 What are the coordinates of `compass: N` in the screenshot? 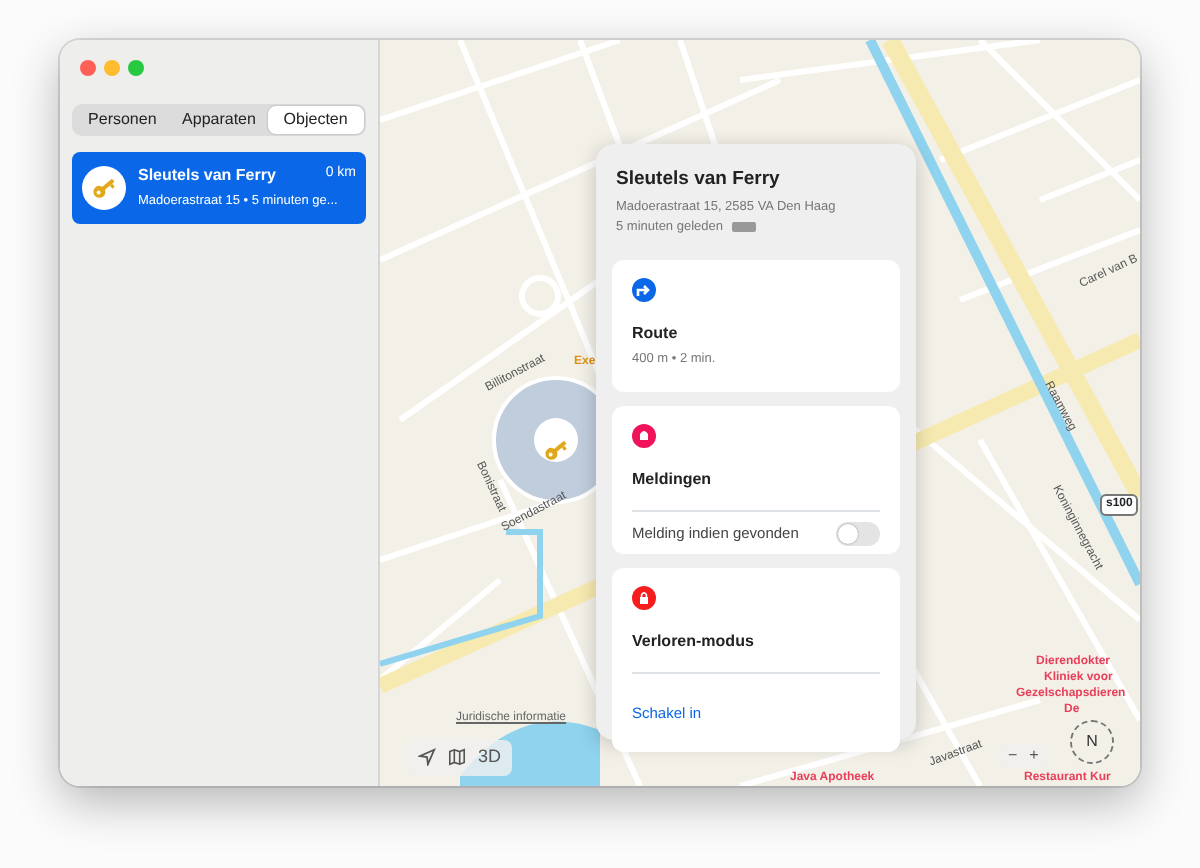 It's located at (1092, 742).